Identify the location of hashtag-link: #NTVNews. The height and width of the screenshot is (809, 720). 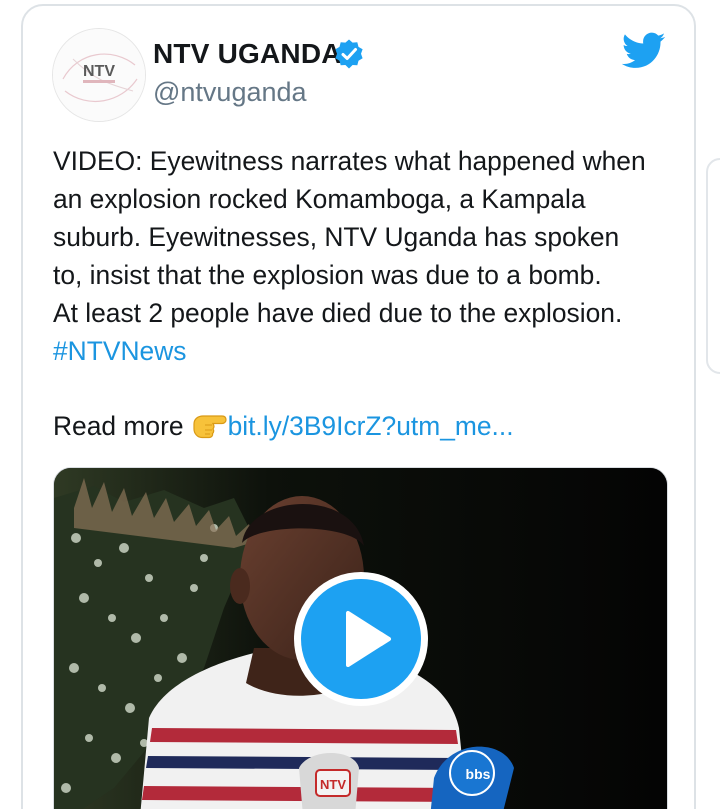
(373, 351).